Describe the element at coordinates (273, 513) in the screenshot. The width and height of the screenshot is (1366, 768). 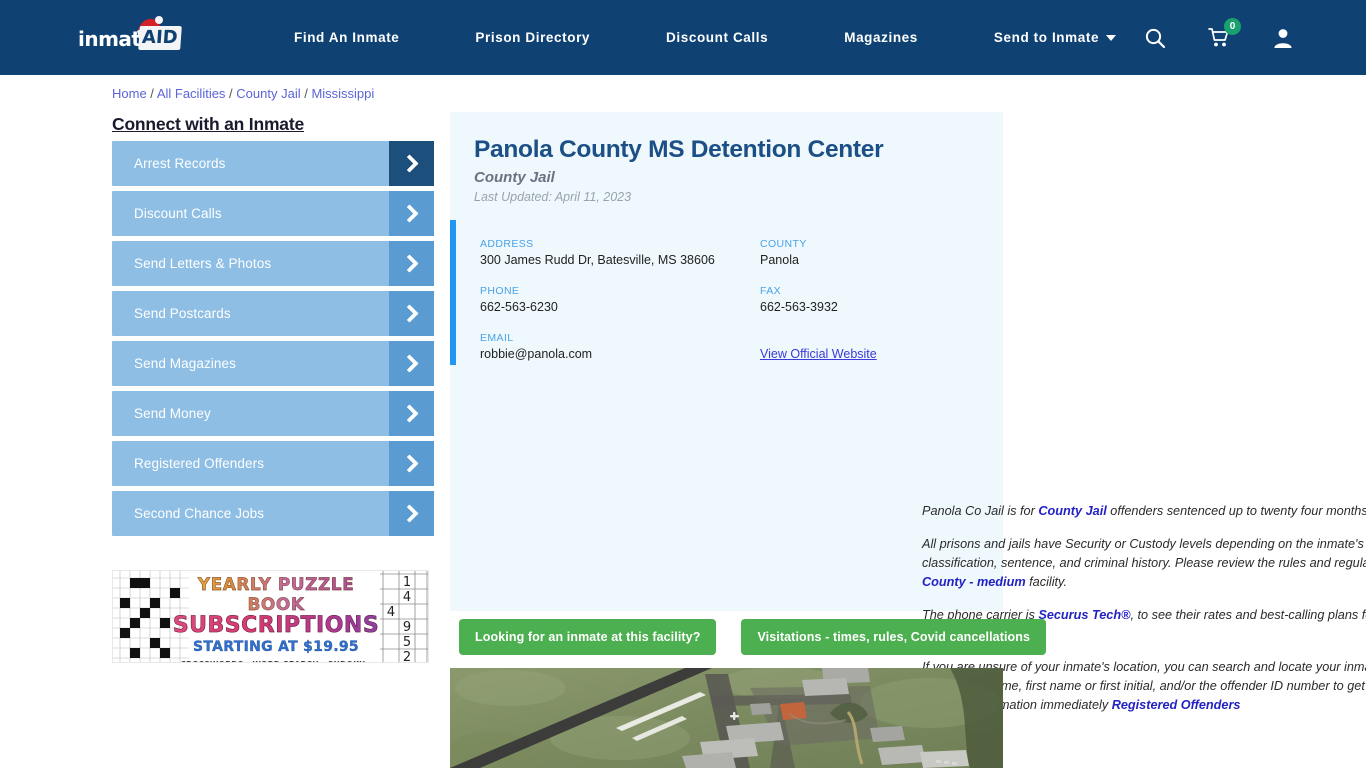
I see `sidebar-item-second-chance-jobs: Second Chance Jobs` at that location.